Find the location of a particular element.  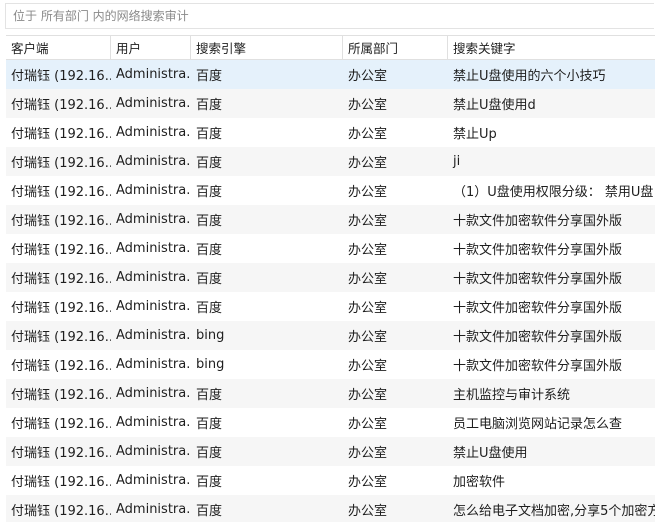

cell-keyword: 主机监控与审计系统 is located at coordinates (512, 395).